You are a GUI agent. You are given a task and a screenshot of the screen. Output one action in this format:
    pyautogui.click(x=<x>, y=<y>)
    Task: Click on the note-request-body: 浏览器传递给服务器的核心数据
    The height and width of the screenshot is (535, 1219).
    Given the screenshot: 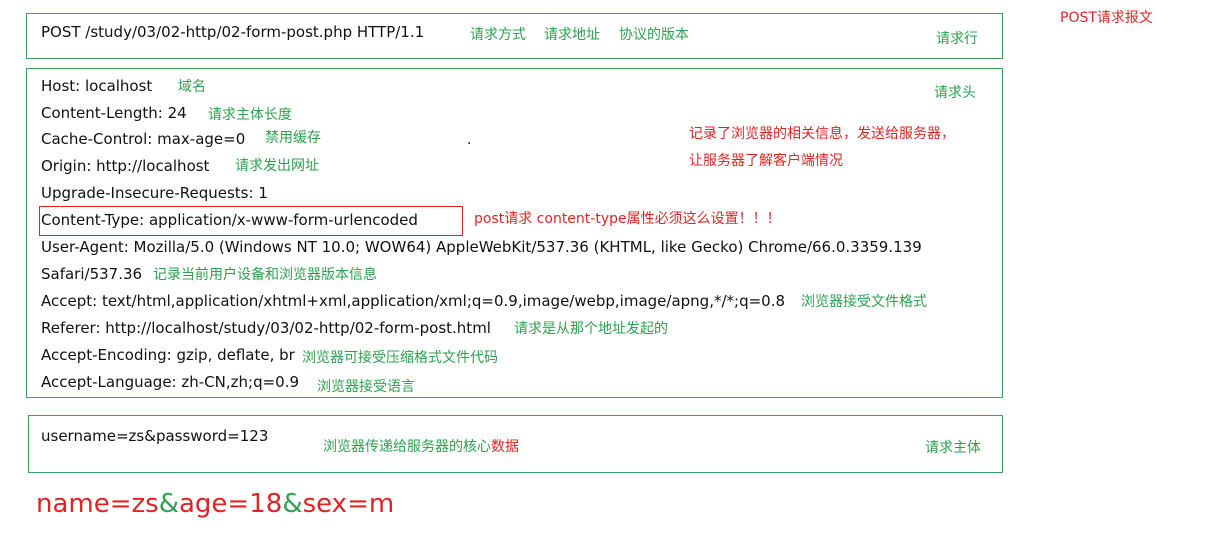 What is the action you would take?
    pyautogui.click(x=421, y=447)
    